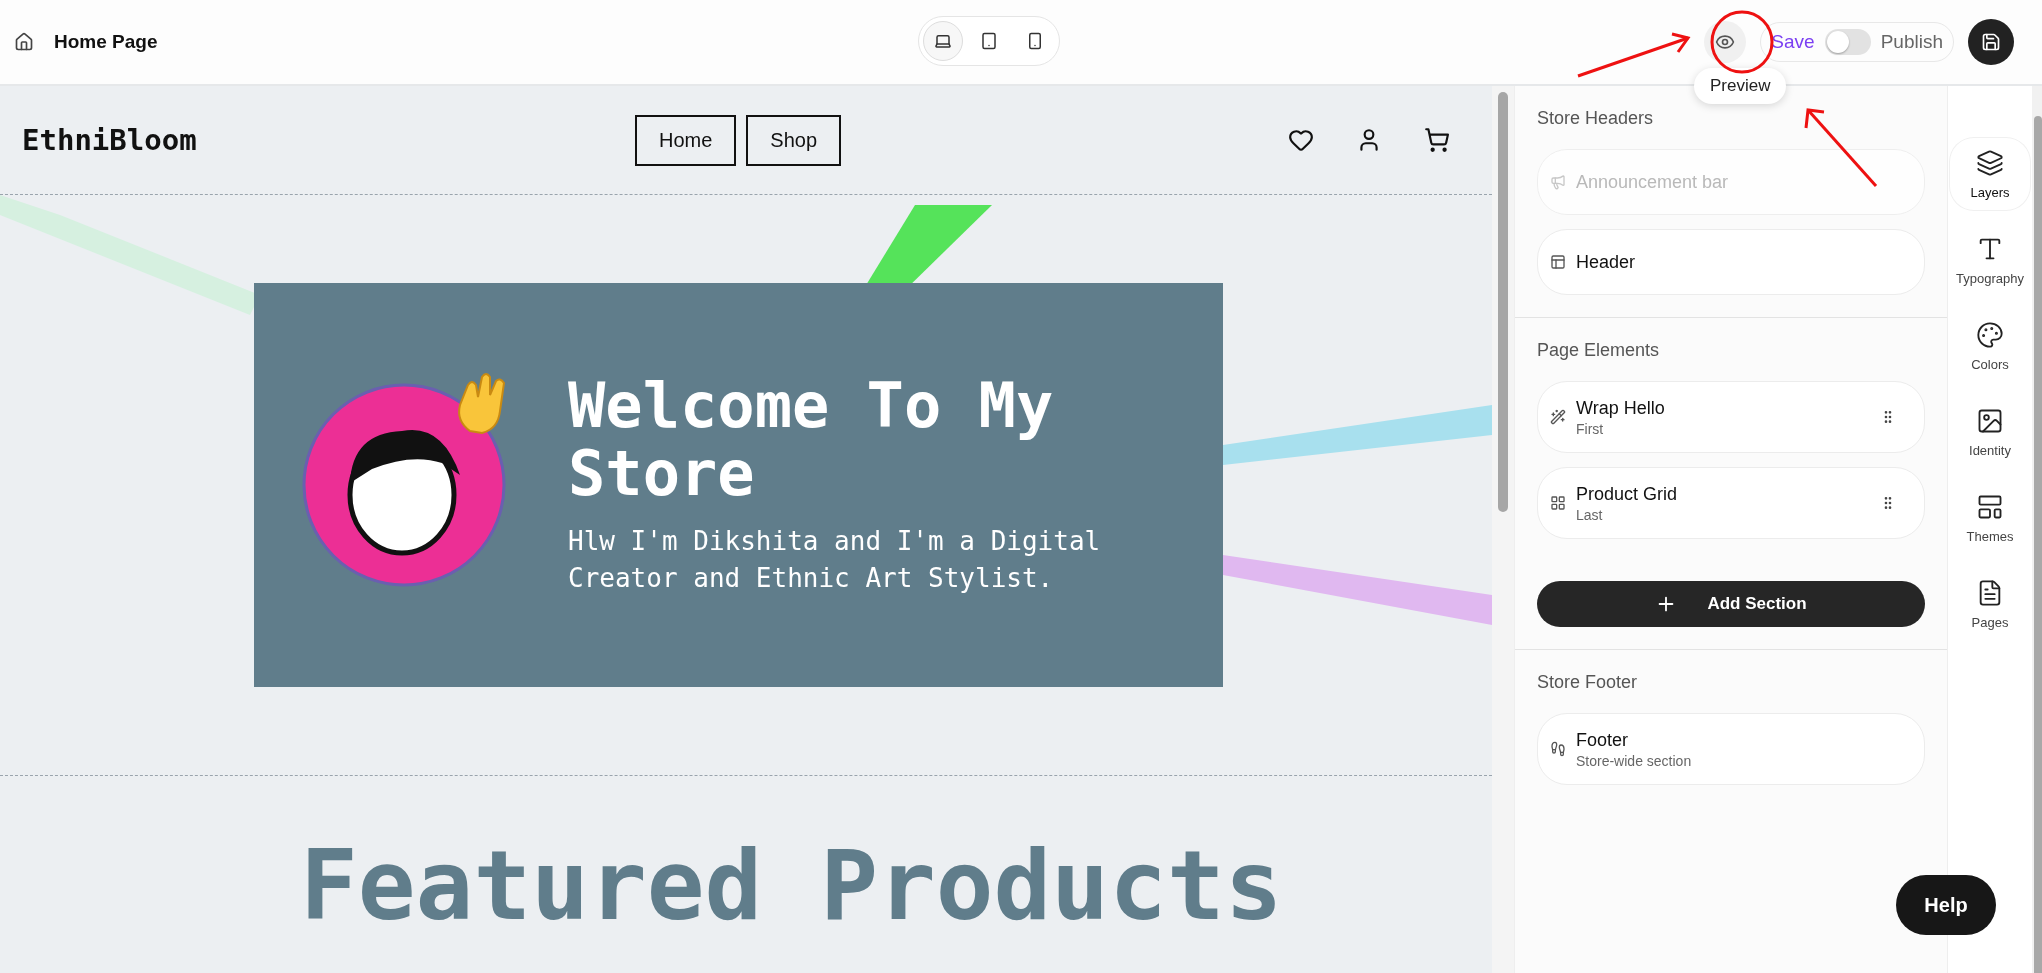  What do you see at coordinates (686, 140) in the screenshot?
I see `nav-link: Home` at bounding box center [686, 140].